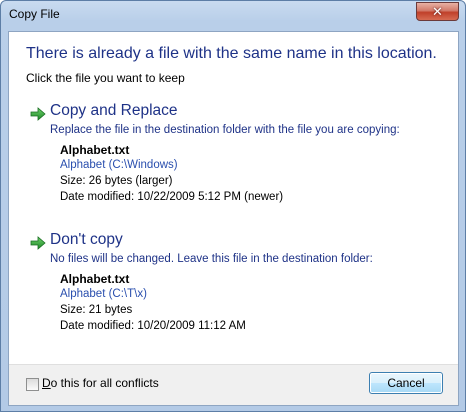 The image size is (466, 412). What do you see at coordinates (86, 239) in the screenshot?
I see `option-title: Don't copy` at bounding box center [86, 239].